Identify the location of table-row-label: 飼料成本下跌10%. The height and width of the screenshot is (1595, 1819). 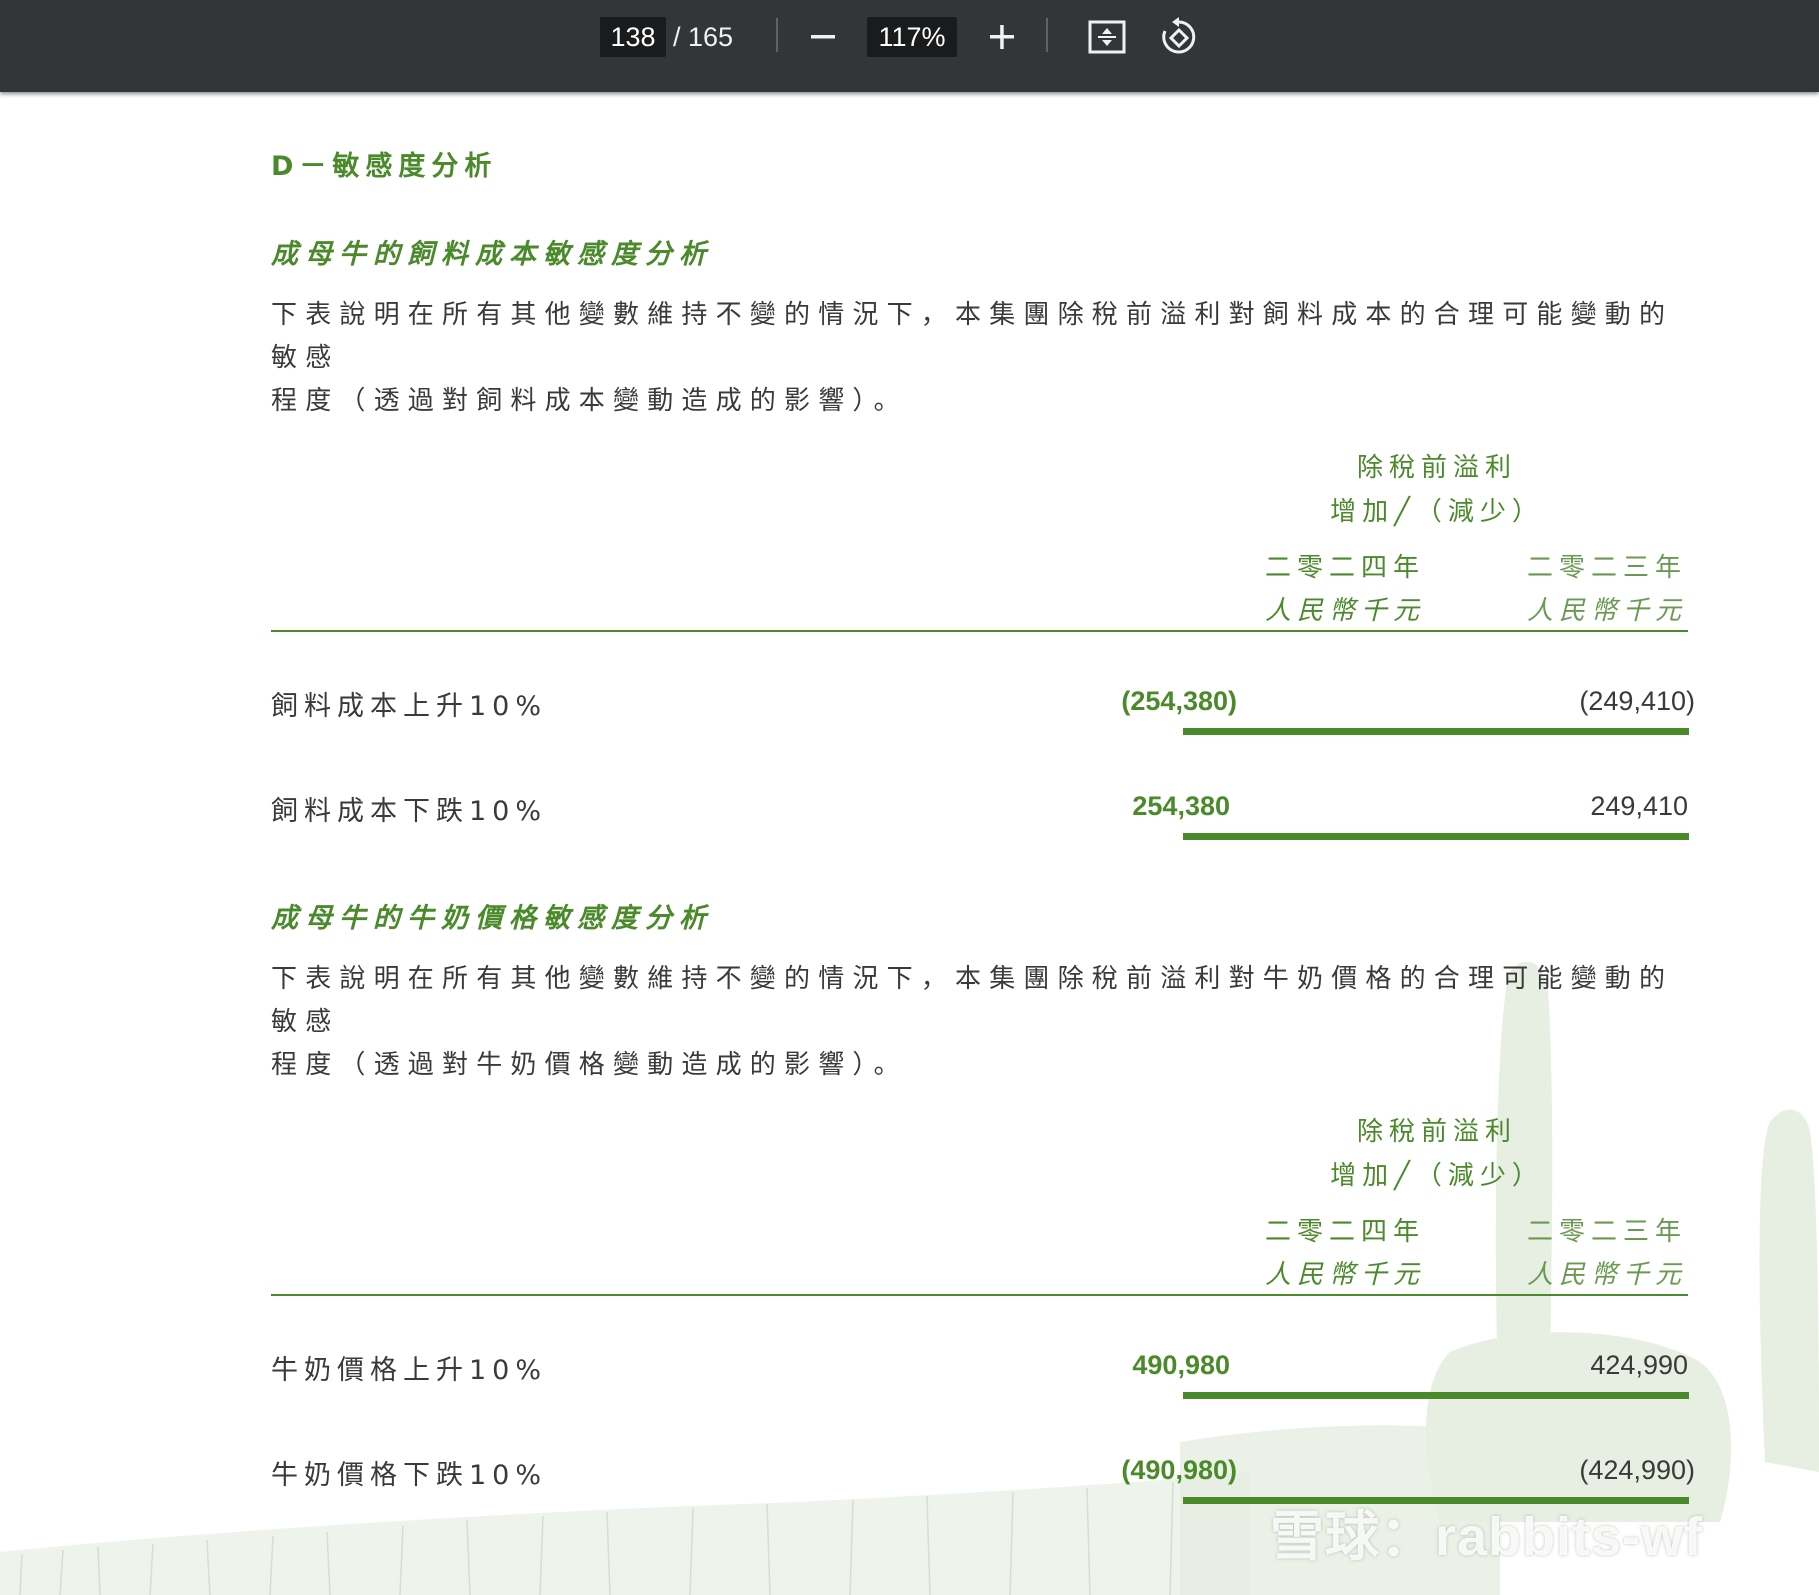
(409, 811).